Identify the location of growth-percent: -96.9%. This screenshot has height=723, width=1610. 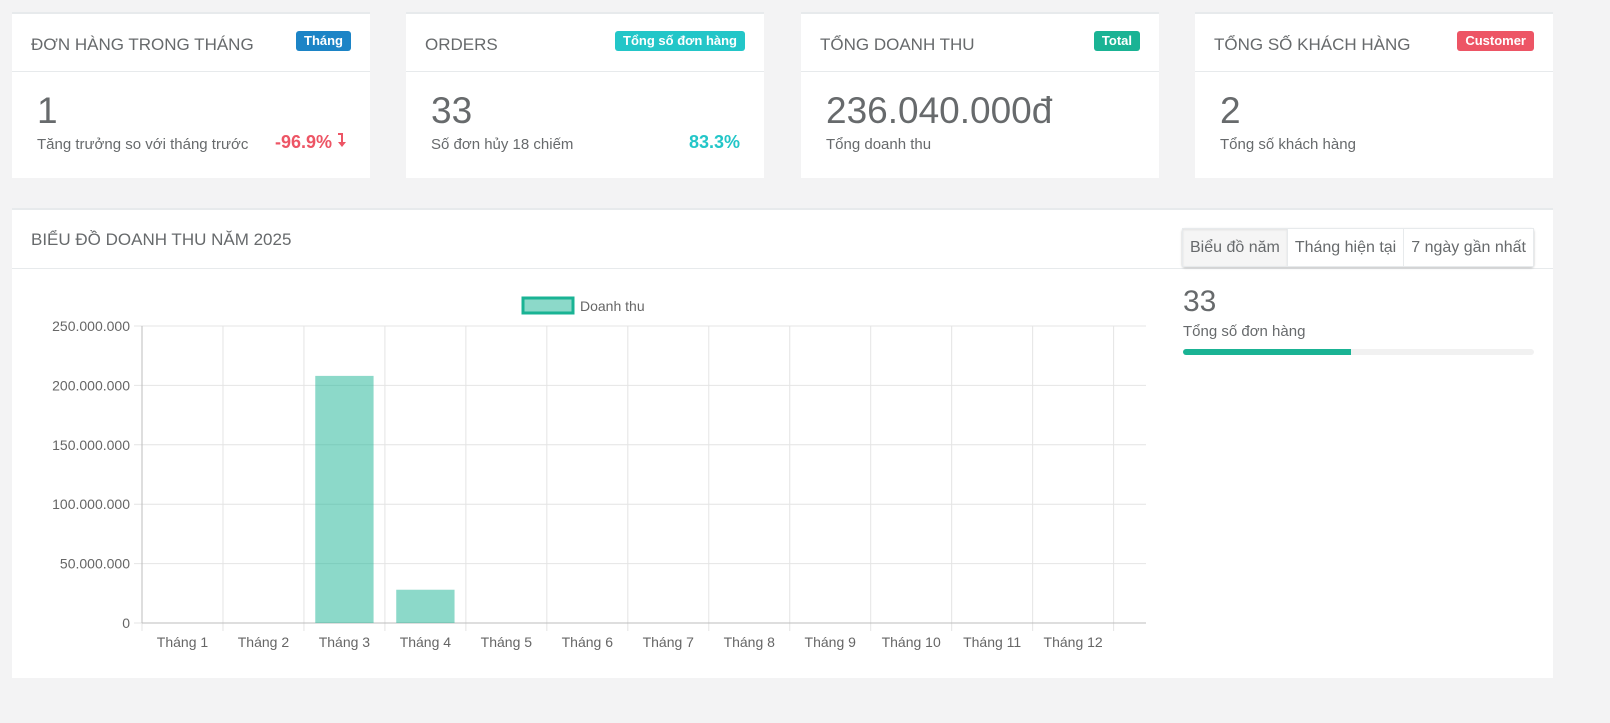
(303, 142).